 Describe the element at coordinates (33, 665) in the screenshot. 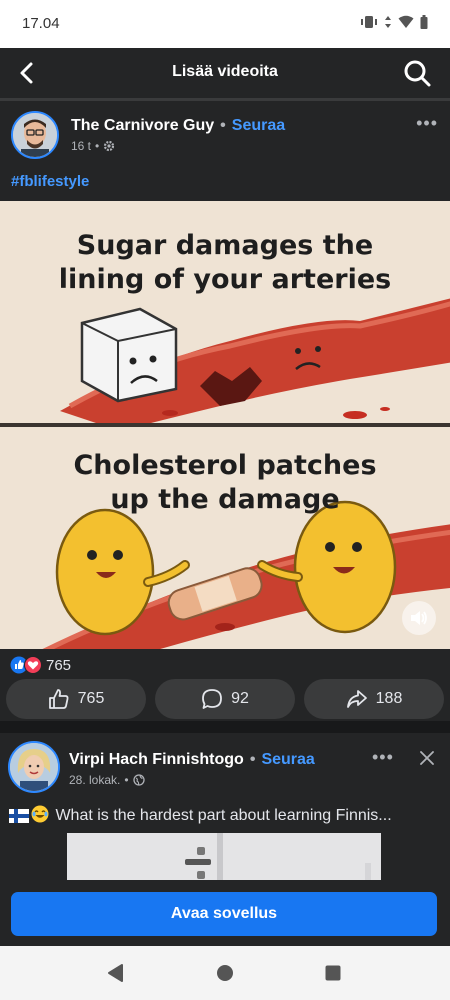

I see `love-reaction-icon` at that location.